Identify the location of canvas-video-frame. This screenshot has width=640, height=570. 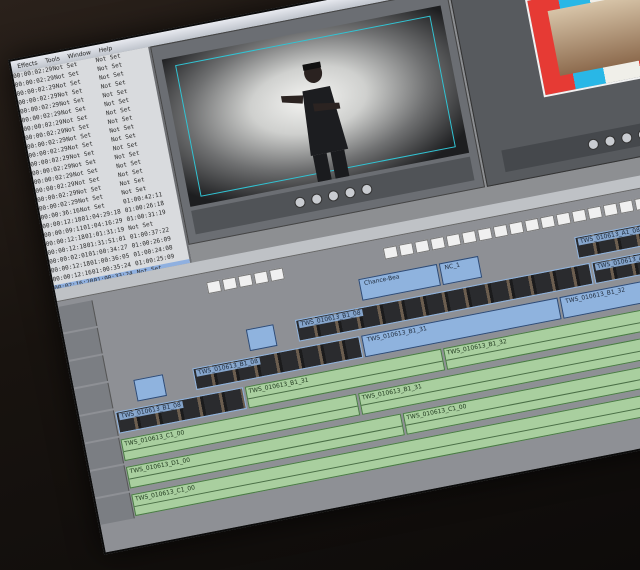
(582, 49).